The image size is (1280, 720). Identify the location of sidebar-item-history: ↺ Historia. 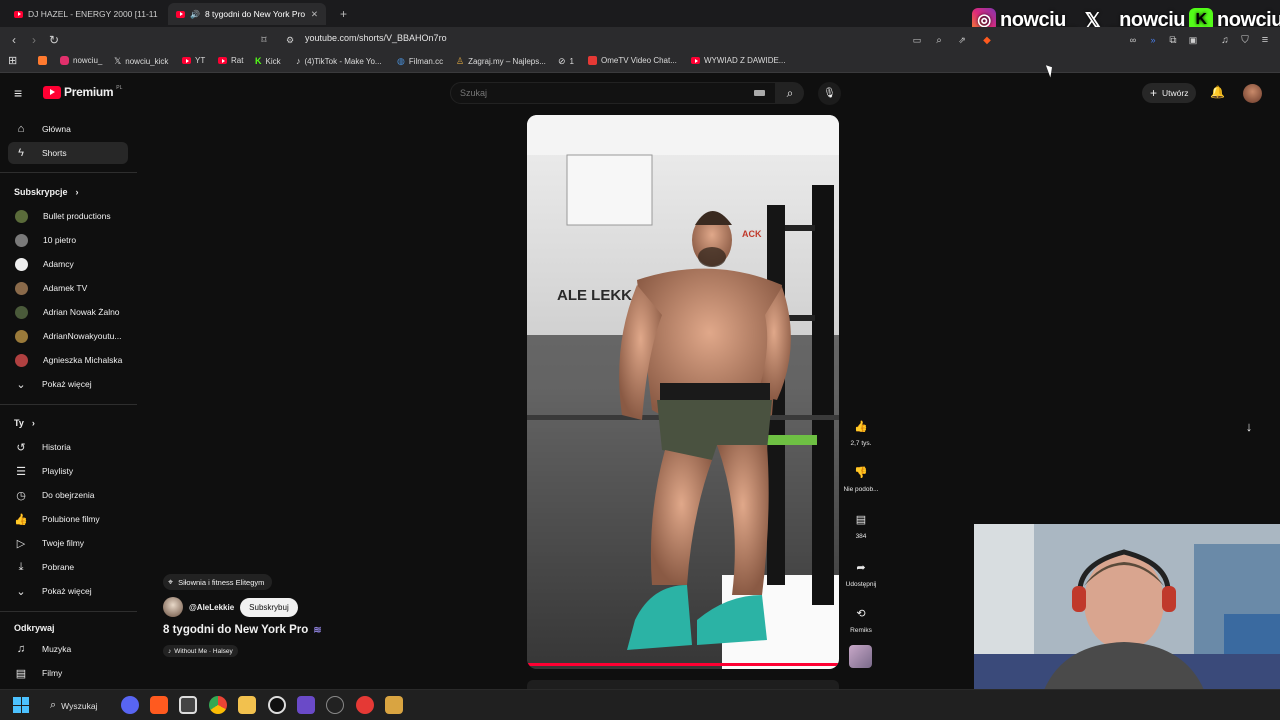
(68, 447).